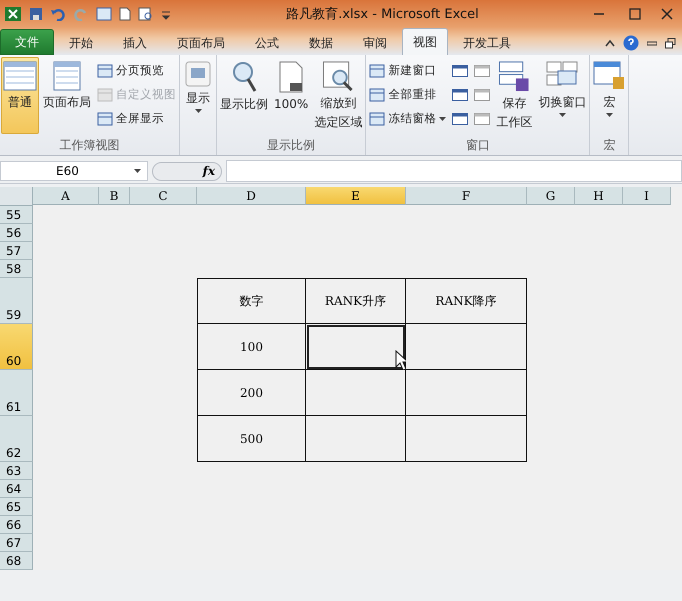 This screenshot has width=682, height=601. Describe the element at coordinates (81, 13) in the screenshot. I see `redo-icon` at that location.